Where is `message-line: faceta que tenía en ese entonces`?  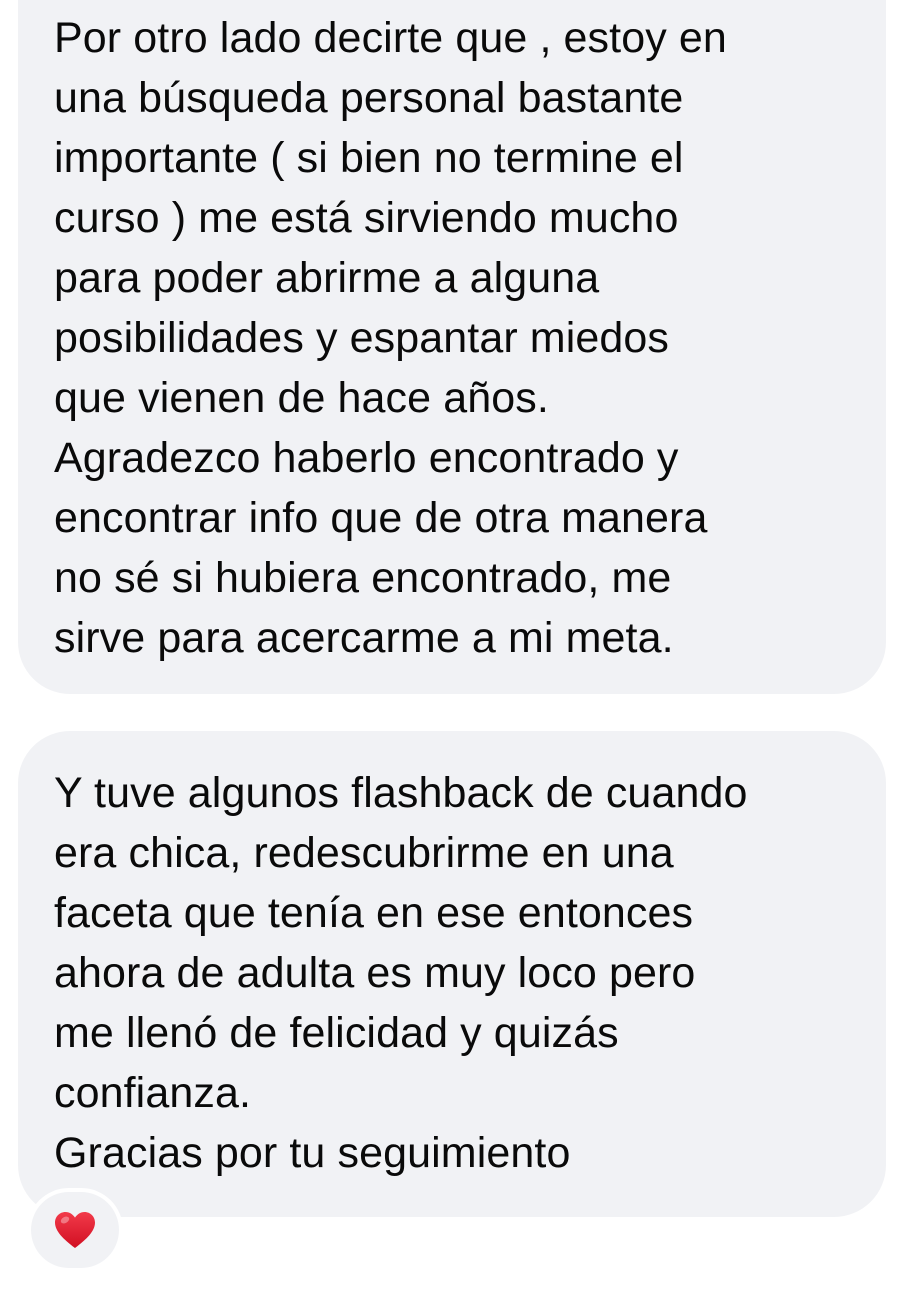
message-line: faceta que tenía en ese entonces is located at coordinates (374, 913).